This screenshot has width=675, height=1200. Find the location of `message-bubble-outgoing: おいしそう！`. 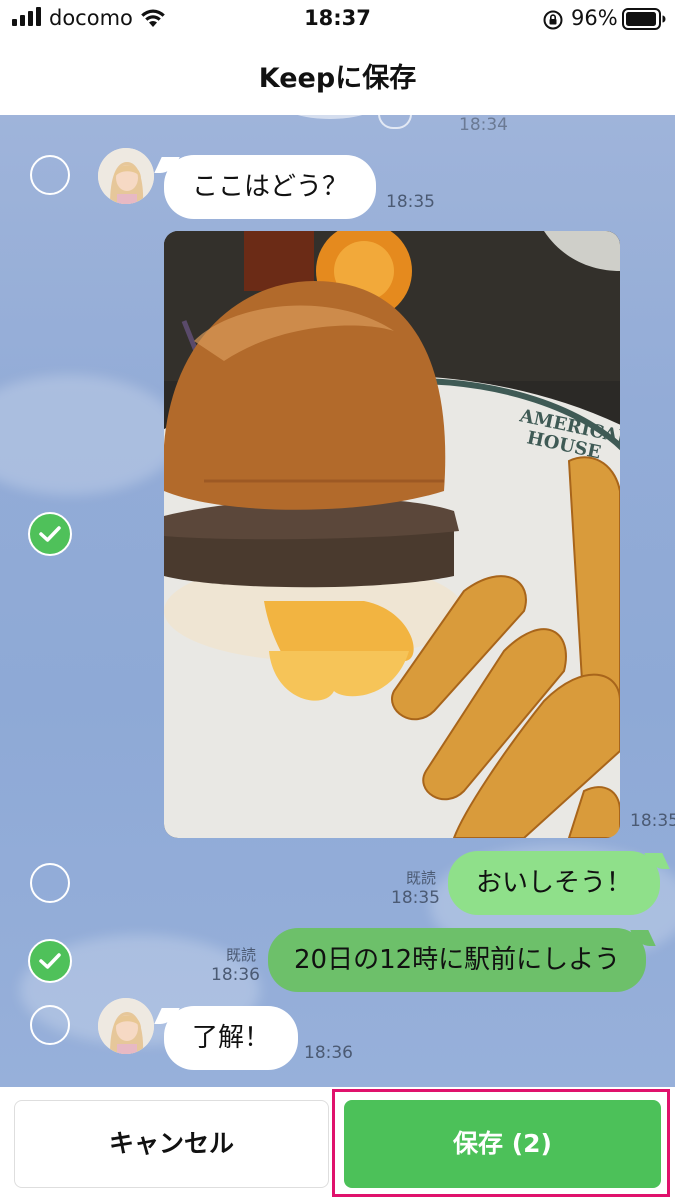

message-bubble-outgoing: おいしそう！ is located at coordinates (554, 883).